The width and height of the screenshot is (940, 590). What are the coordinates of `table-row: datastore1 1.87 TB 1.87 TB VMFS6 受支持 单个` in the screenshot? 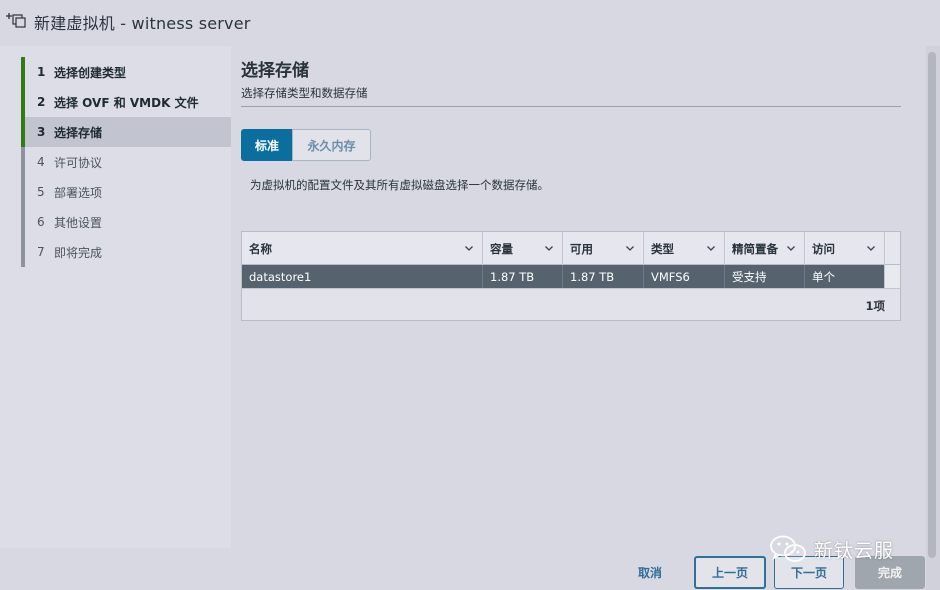 It's located at (563, 276).